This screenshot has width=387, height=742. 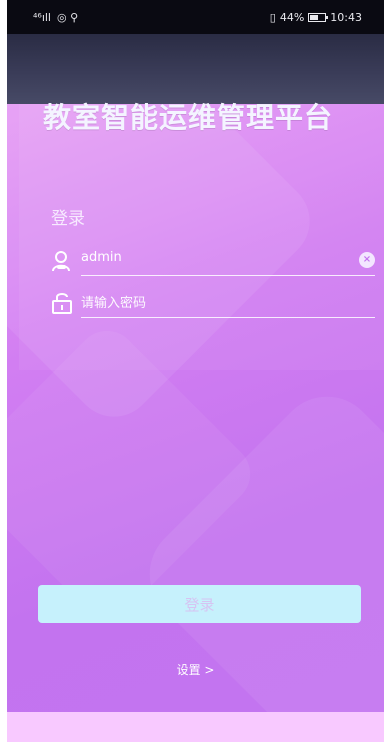 I want to click on app-title: 教室智能运维管理平台, so click(x=188, y=117).